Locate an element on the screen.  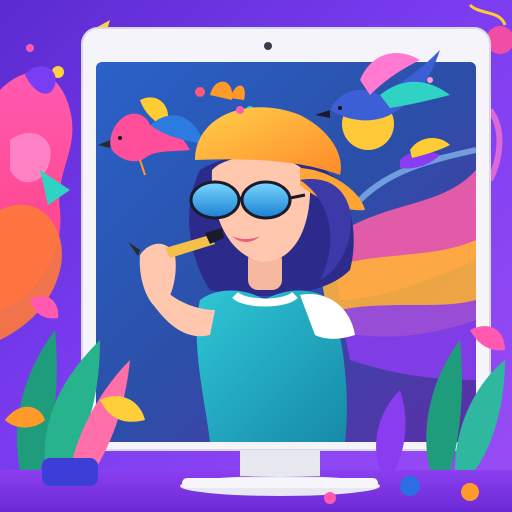
webcam-dot is located at coordinates (268, 46).